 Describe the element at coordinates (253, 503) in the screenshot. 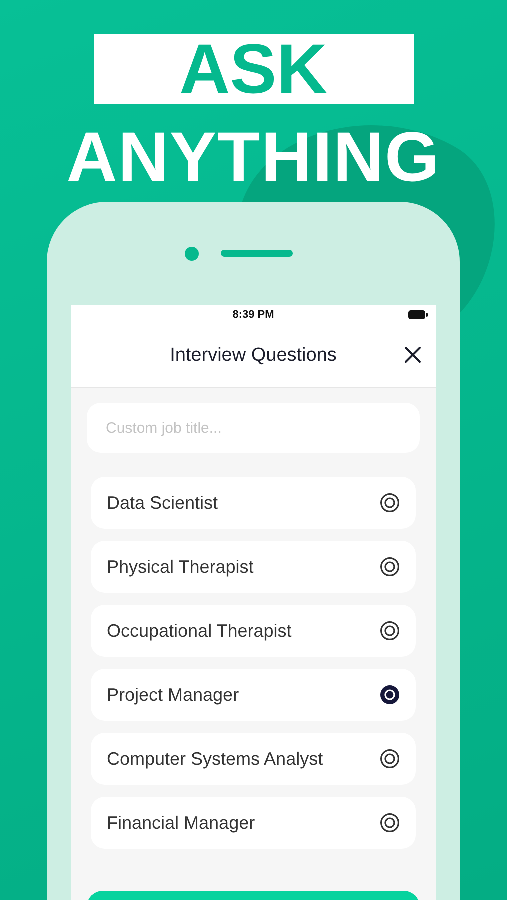

I see `job-option: Data Scientist` at that location.